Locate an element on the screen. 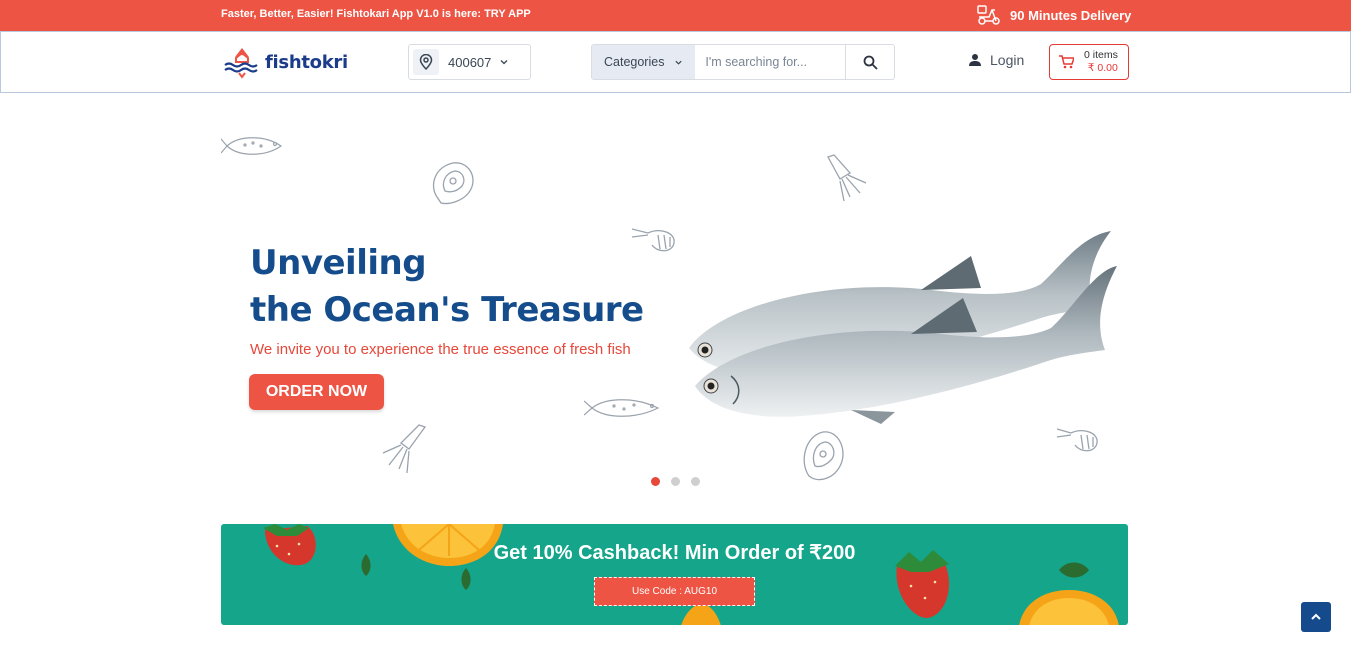 The height and width of the screenshot is (649, 1351). fish-logo-icon is located at coordinates (241, 63).